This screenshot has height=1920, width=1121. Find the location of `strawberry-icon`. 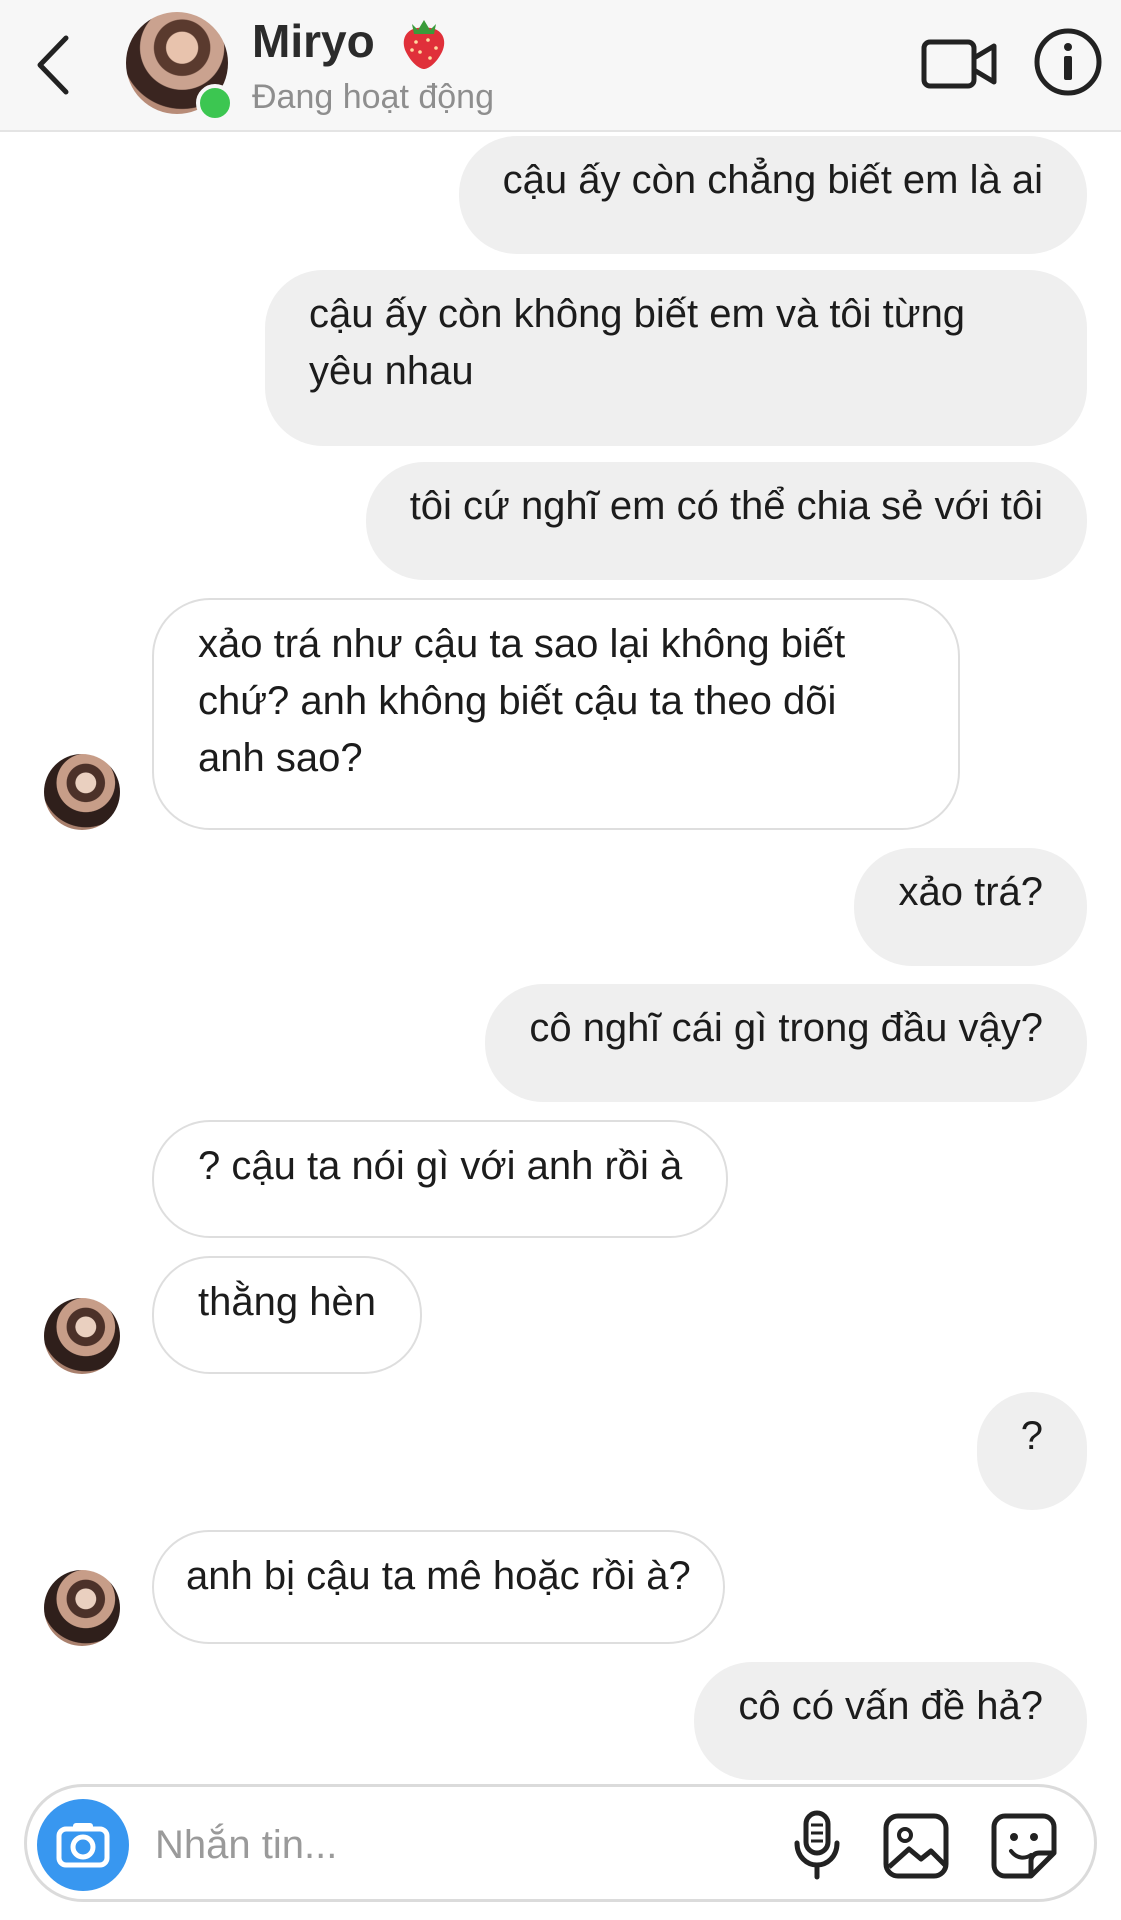

strawberry-icon is located at coordinates (424, 42).